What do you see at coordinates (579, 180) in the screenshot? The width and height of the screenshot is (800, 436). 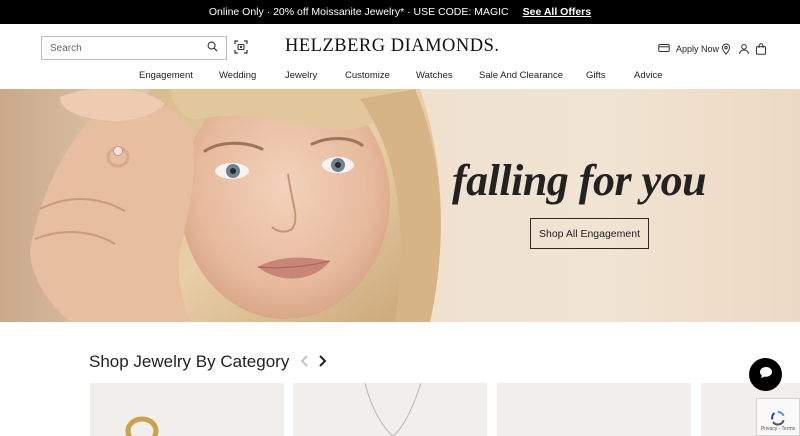 I see `hero-title: falling for you` at bounding box center [579, 180].